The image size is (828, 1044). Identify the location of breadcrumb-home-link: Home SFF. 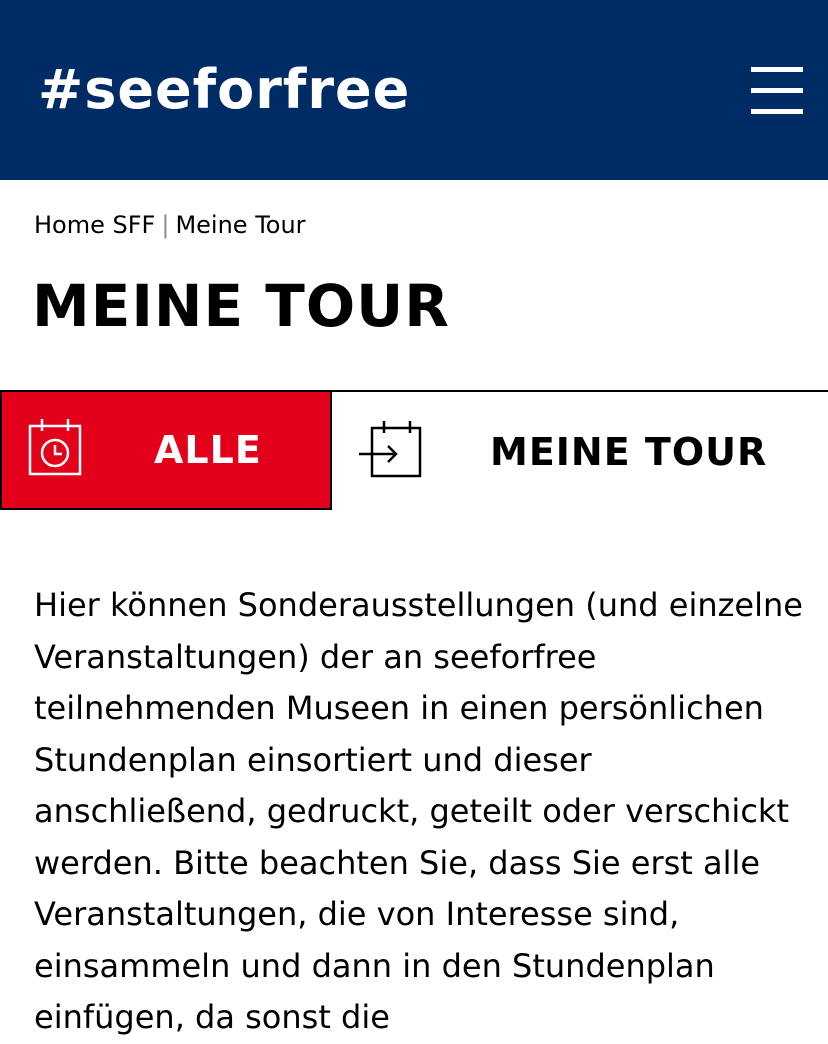
(94, 225).